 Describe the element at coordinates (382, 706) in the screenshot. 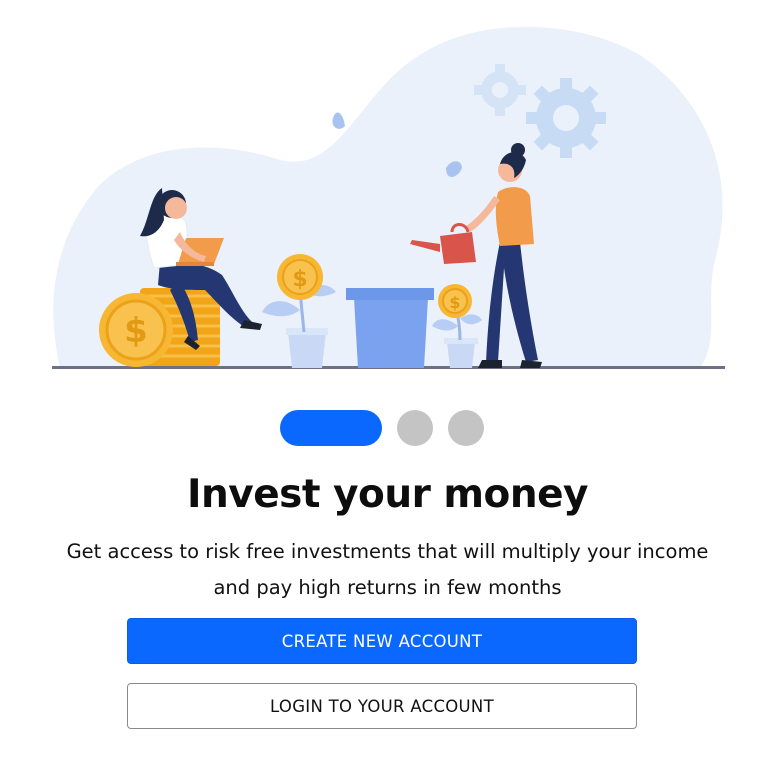

I see `login-button: LOGIN TO YOUR ACCOUNT` at that location.